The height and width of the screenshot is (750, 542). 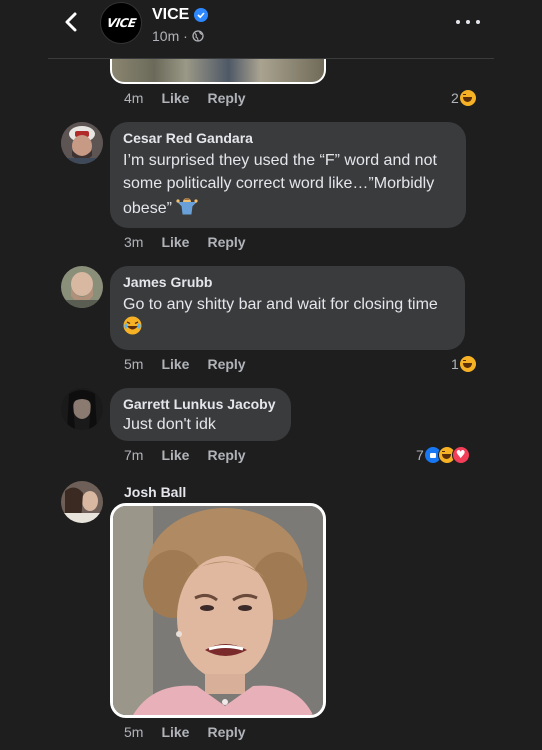 I want to click on vice-logo: VICE, so click(x=121, y=23).